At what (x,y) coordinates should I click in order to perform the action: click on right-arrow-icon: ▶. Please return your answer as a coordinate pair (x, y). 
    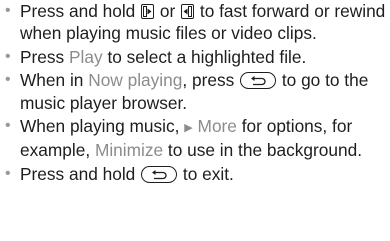
    Looking at the image, I should click on (188, 128).